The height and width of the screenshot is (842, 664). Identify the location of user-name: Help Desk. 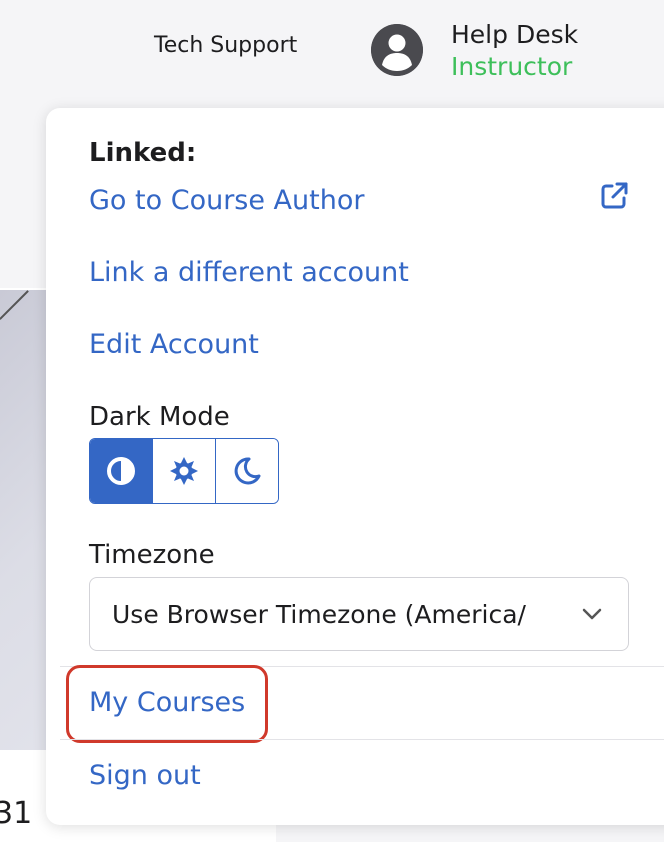
(514, 34).